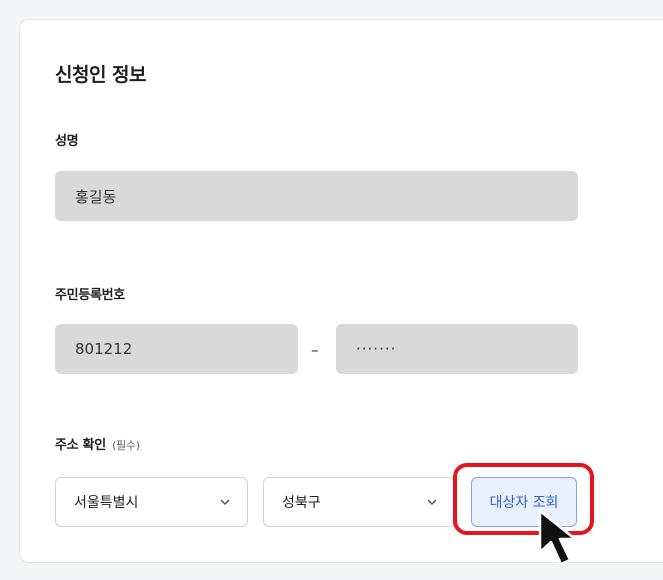 This screenshot has height=580, width=663. I want to click on rrn-label: 주민등록번호, so click(90, 295).